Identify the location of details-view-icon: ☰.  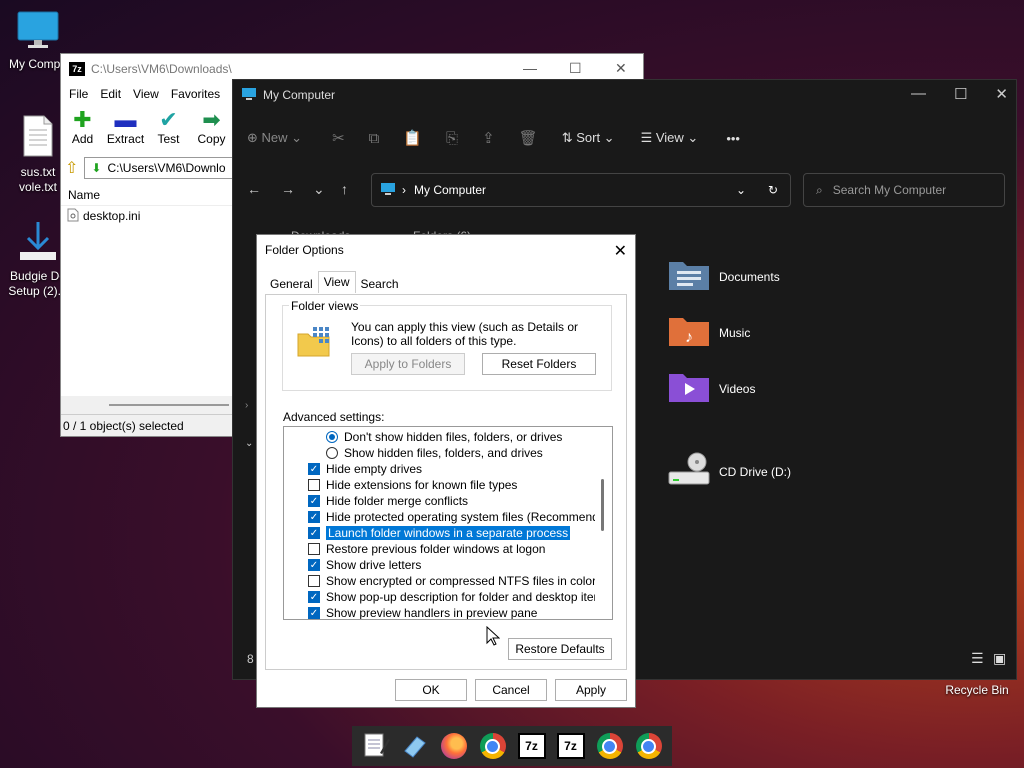
(977, 658).